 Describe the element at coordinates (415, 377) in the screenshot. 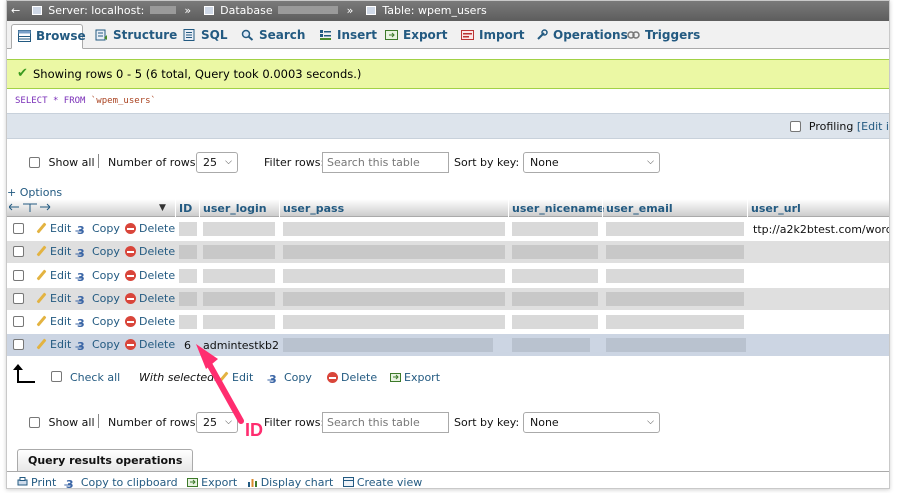

I see `bulk-export-link: Export` at that location.